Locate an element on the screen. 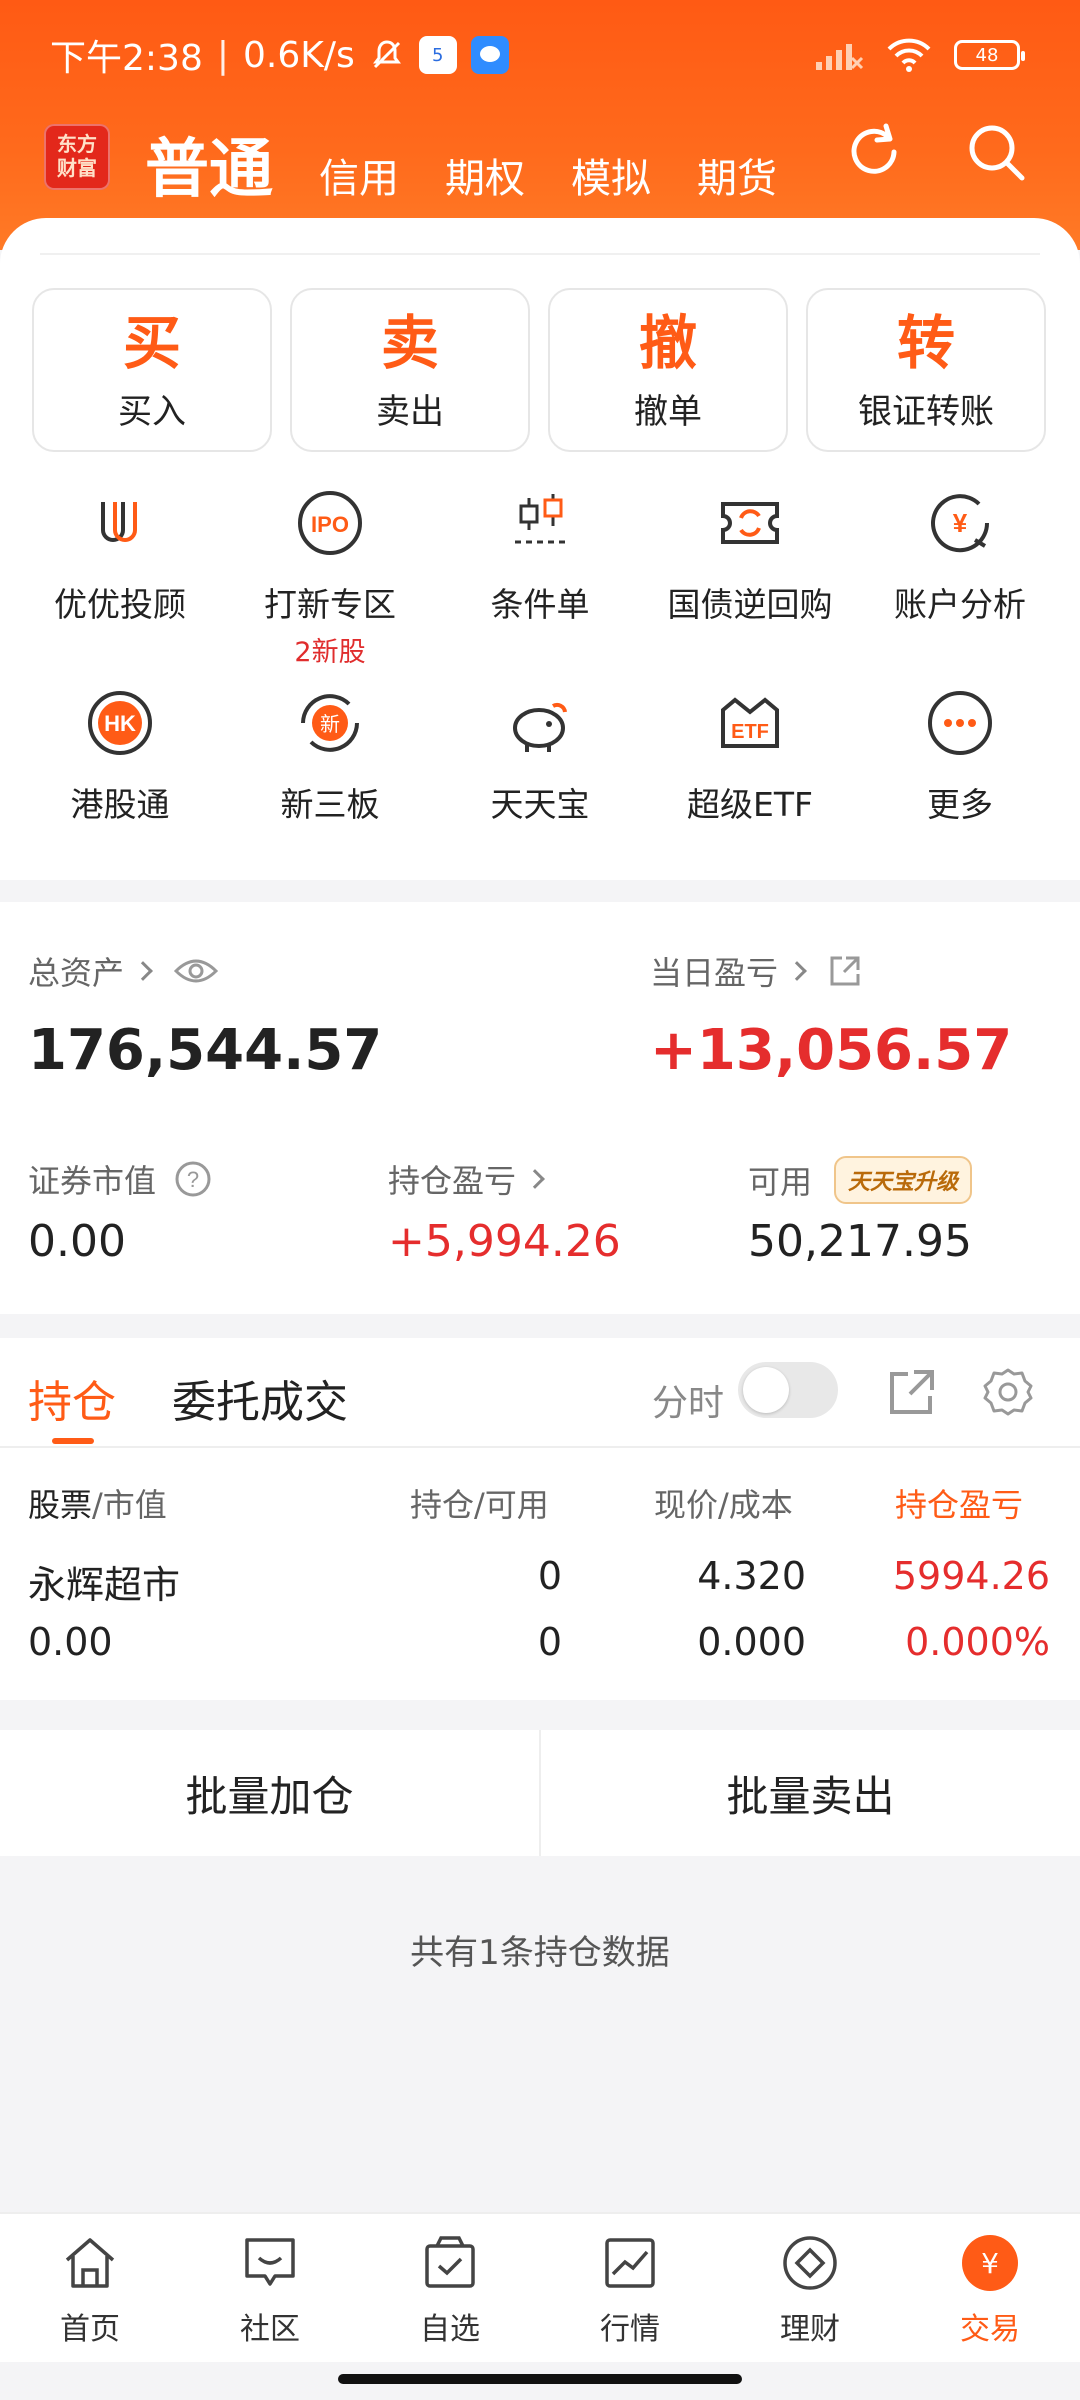 This screenshot has width=1080, height=2400. network-speed: 0.6K/s is located at coordinates (298, 55).